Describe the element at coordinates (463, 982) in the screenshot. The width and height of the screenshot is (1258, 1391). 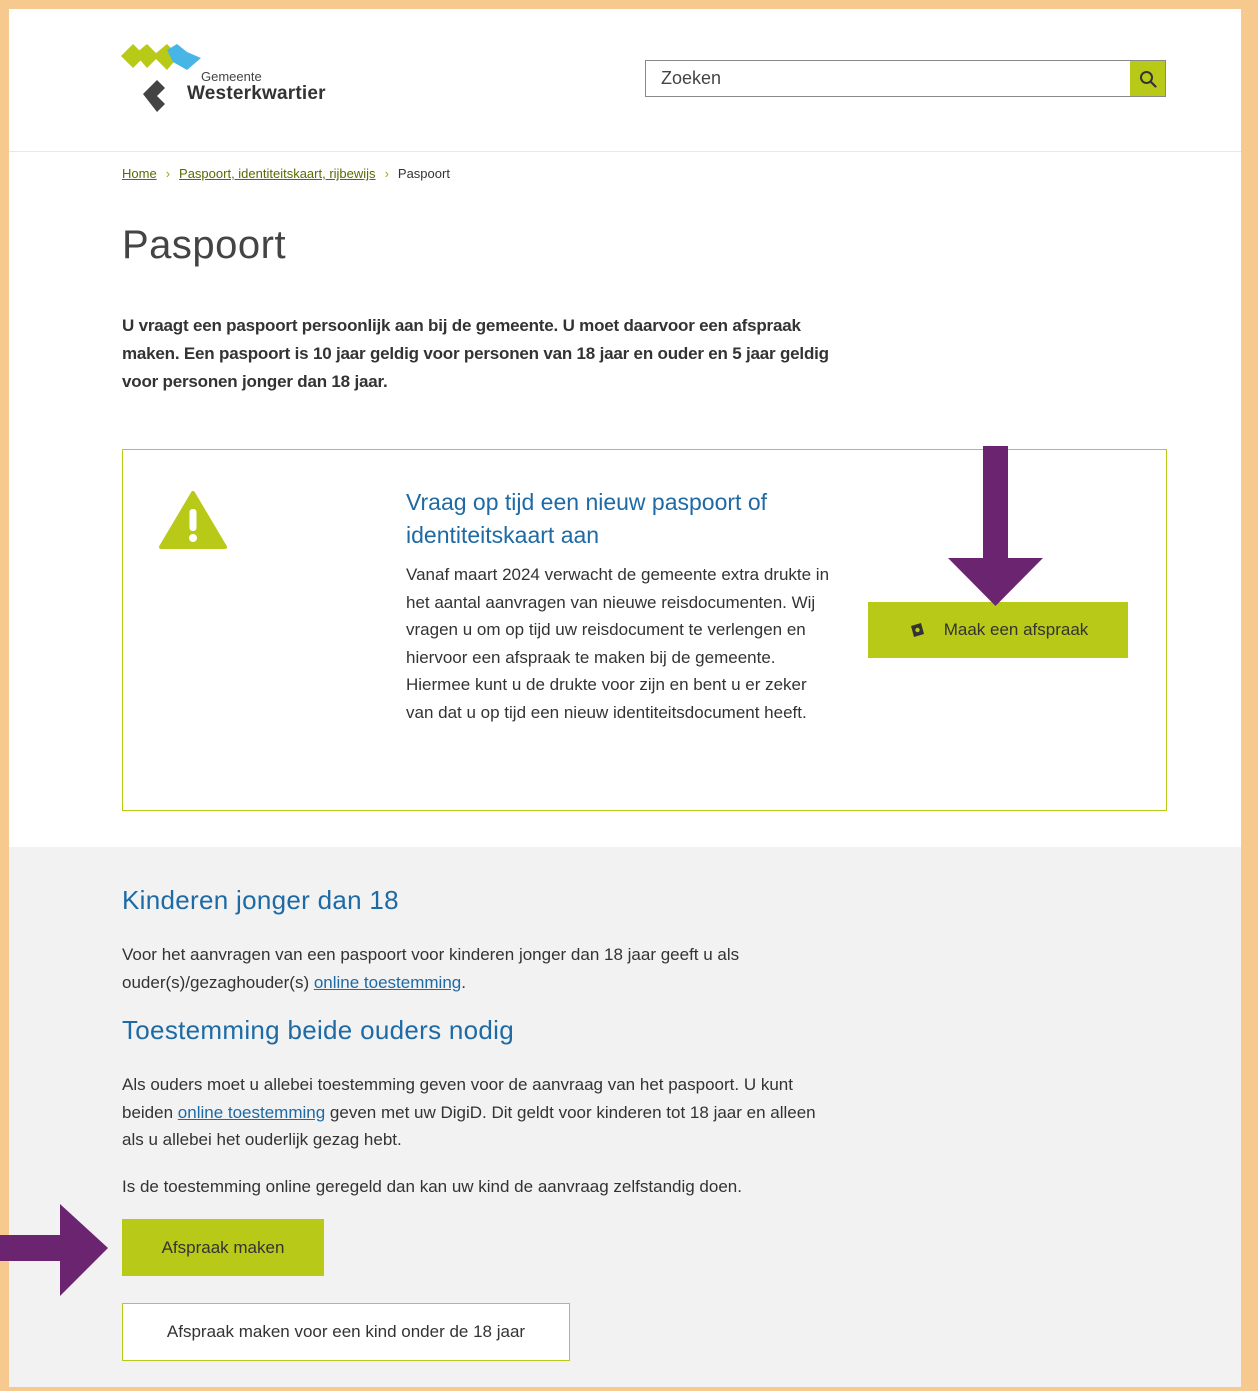
I see `children-text-end: .` at that location.